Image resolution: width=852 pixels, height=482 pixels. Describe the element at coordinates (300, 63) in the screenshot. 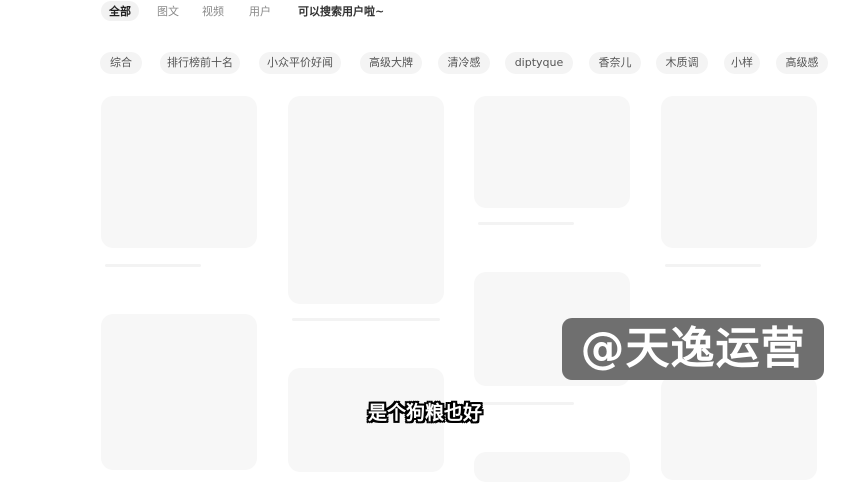

I see `chip-niche-affordable: 小众平价好闻` at that location.